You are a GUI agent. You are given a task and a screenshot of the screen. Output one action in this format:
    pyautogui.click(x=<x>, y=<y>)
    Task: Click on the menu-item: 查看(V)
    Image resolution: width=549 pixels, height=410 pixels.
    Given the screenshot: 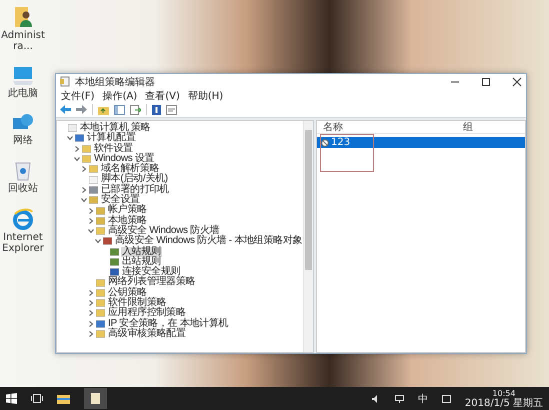 What is the action you would take?
    pyautogui.click(x=162, y=95)
    